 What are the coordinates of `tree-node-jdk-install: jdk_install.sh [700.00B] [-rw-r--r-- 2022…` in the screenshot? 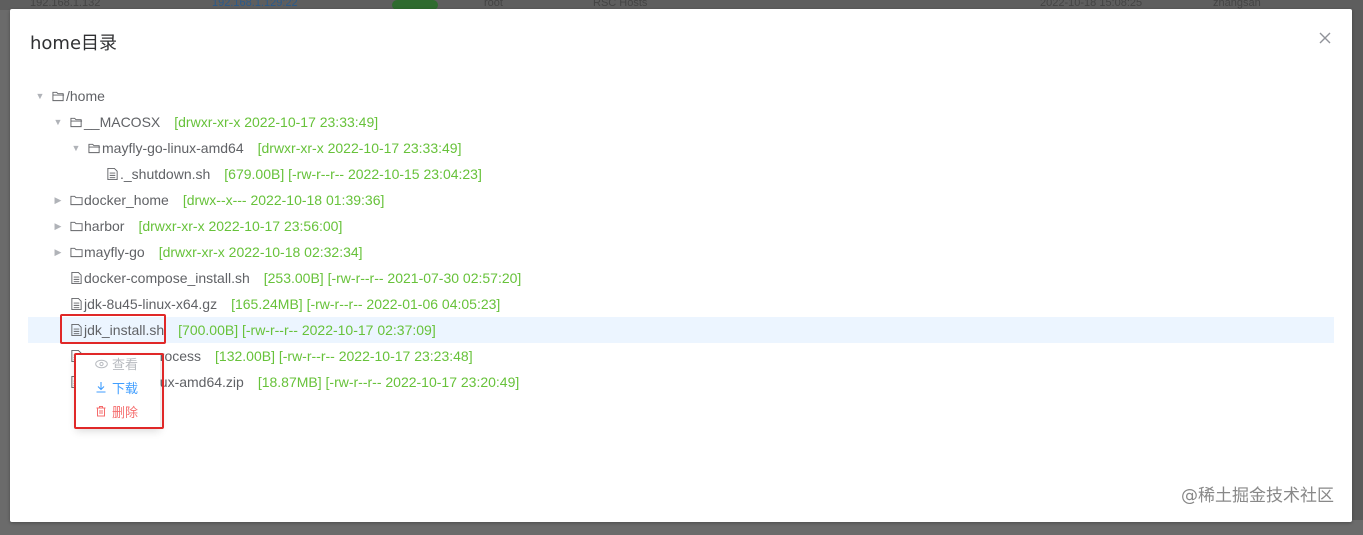 It's located at (681, 330).